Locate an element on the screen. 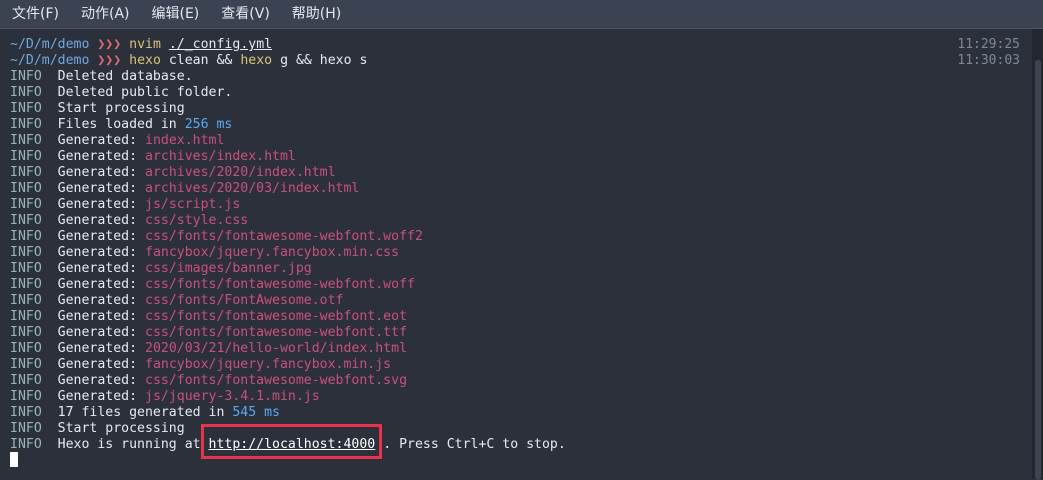 The image size is (1043, 480). generated-file: js/script.js is located at coordinates (193, 204).